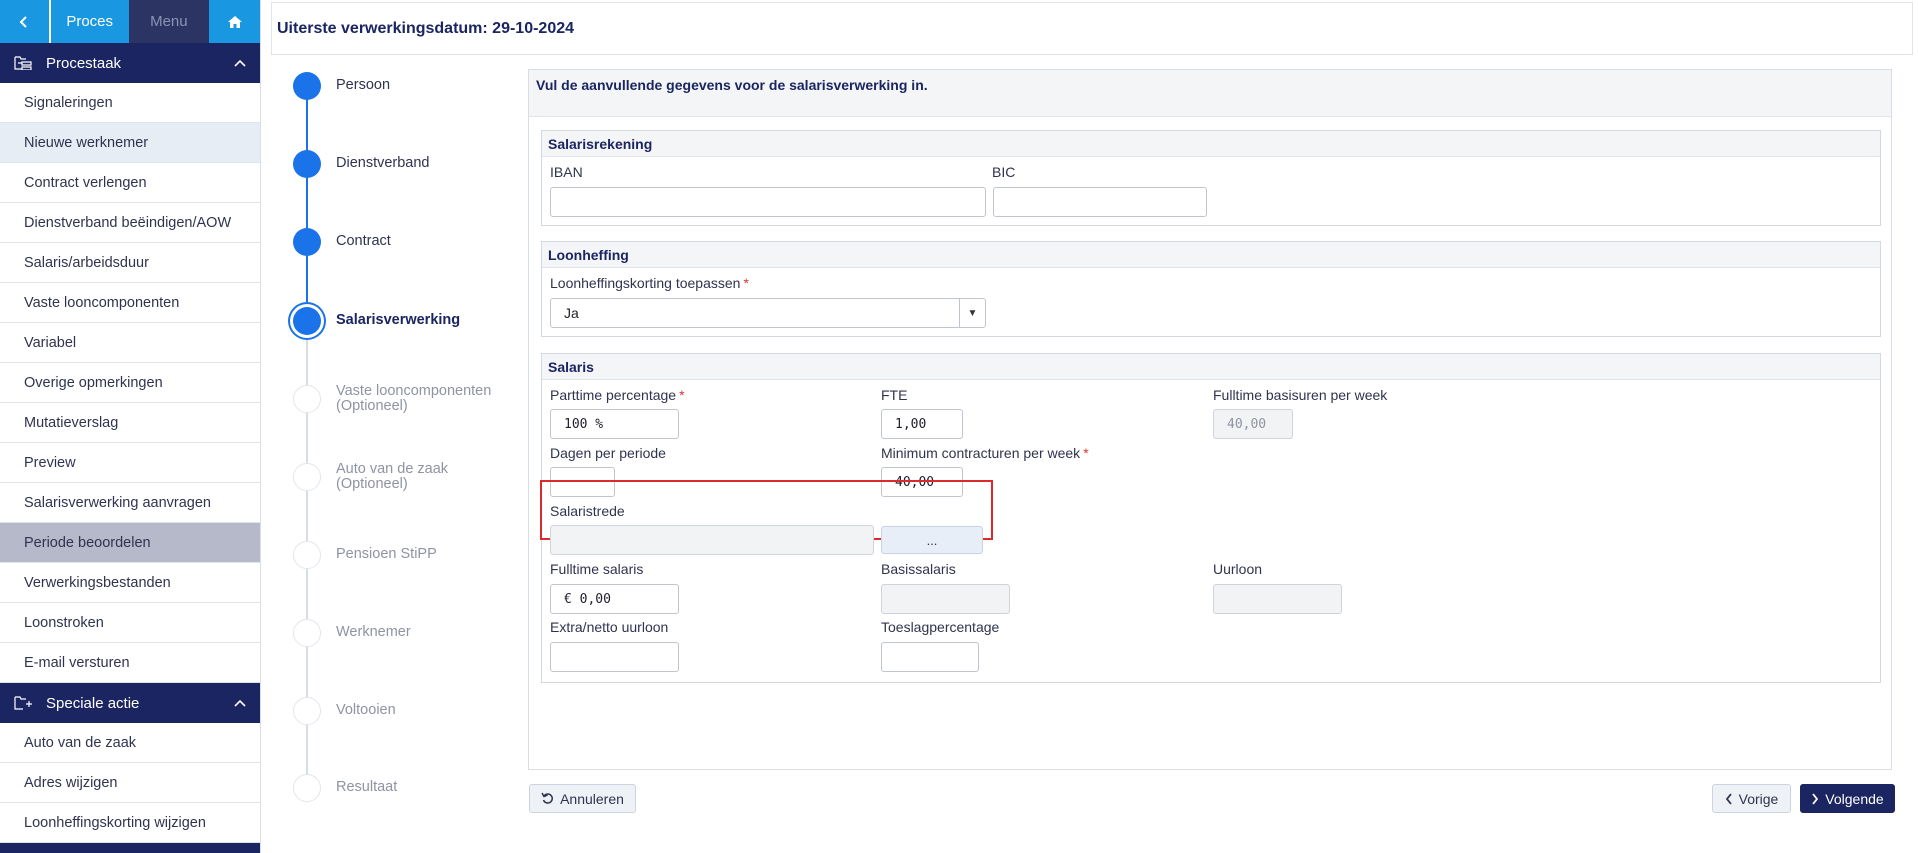 This screenshot has height=853, width=1918. Describe the element at coordinates (130, 423) in the screenshot. I see `sidebar-item-mutatieverslag: Mutatieverslag` at that location.